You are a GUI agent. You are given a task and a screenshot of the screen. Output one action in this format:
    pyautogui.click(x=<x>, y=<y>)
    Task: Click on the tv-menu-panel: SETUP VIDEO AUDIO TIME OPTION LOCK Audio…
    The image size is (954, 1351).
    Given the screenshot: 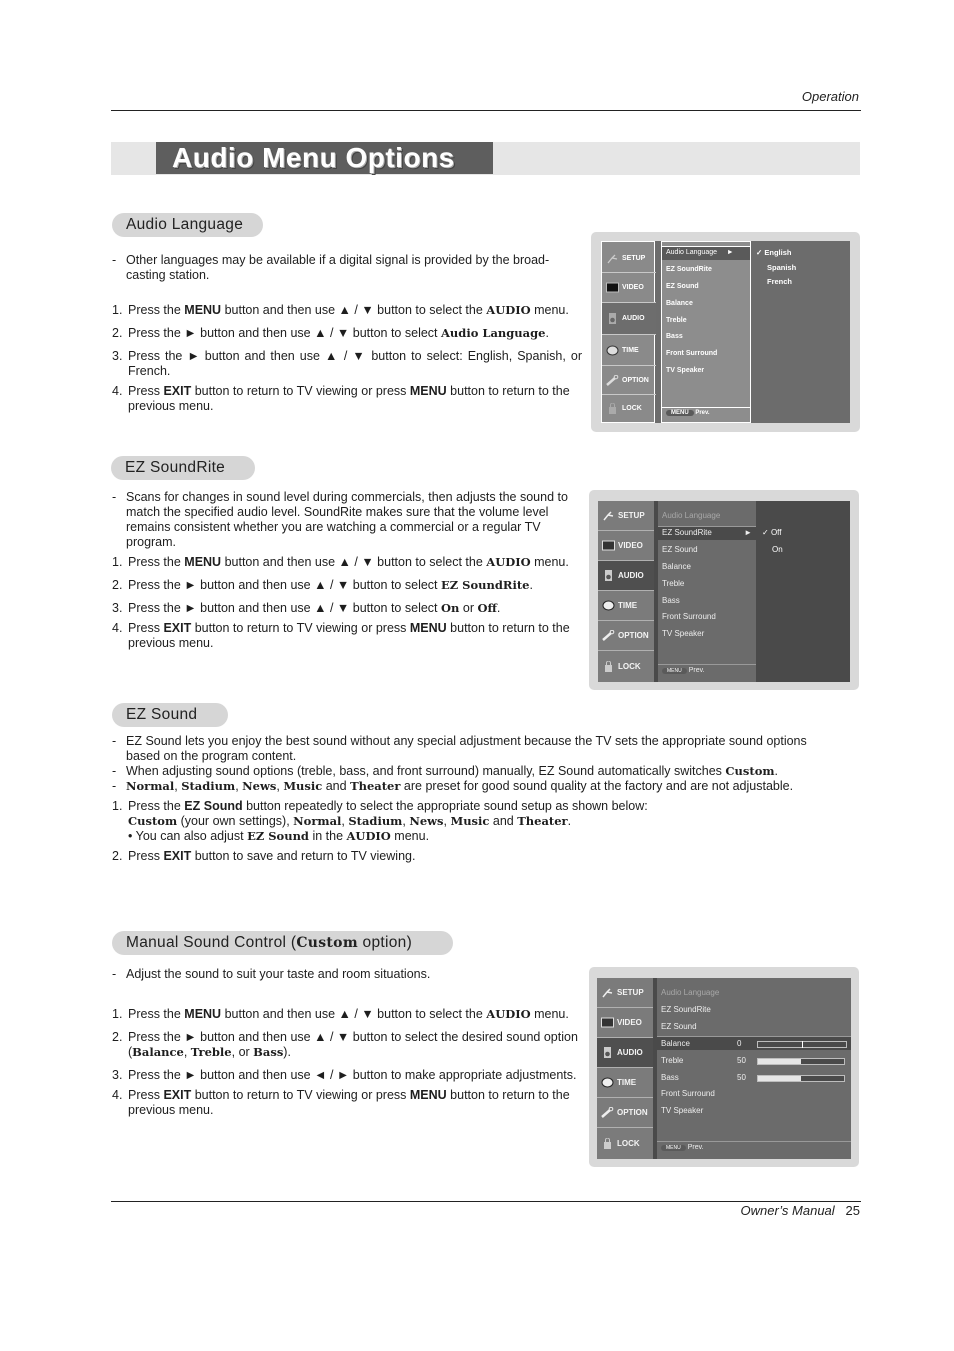 What is the action you would take?
    pyautogui.click(x=724, y=1068)
    